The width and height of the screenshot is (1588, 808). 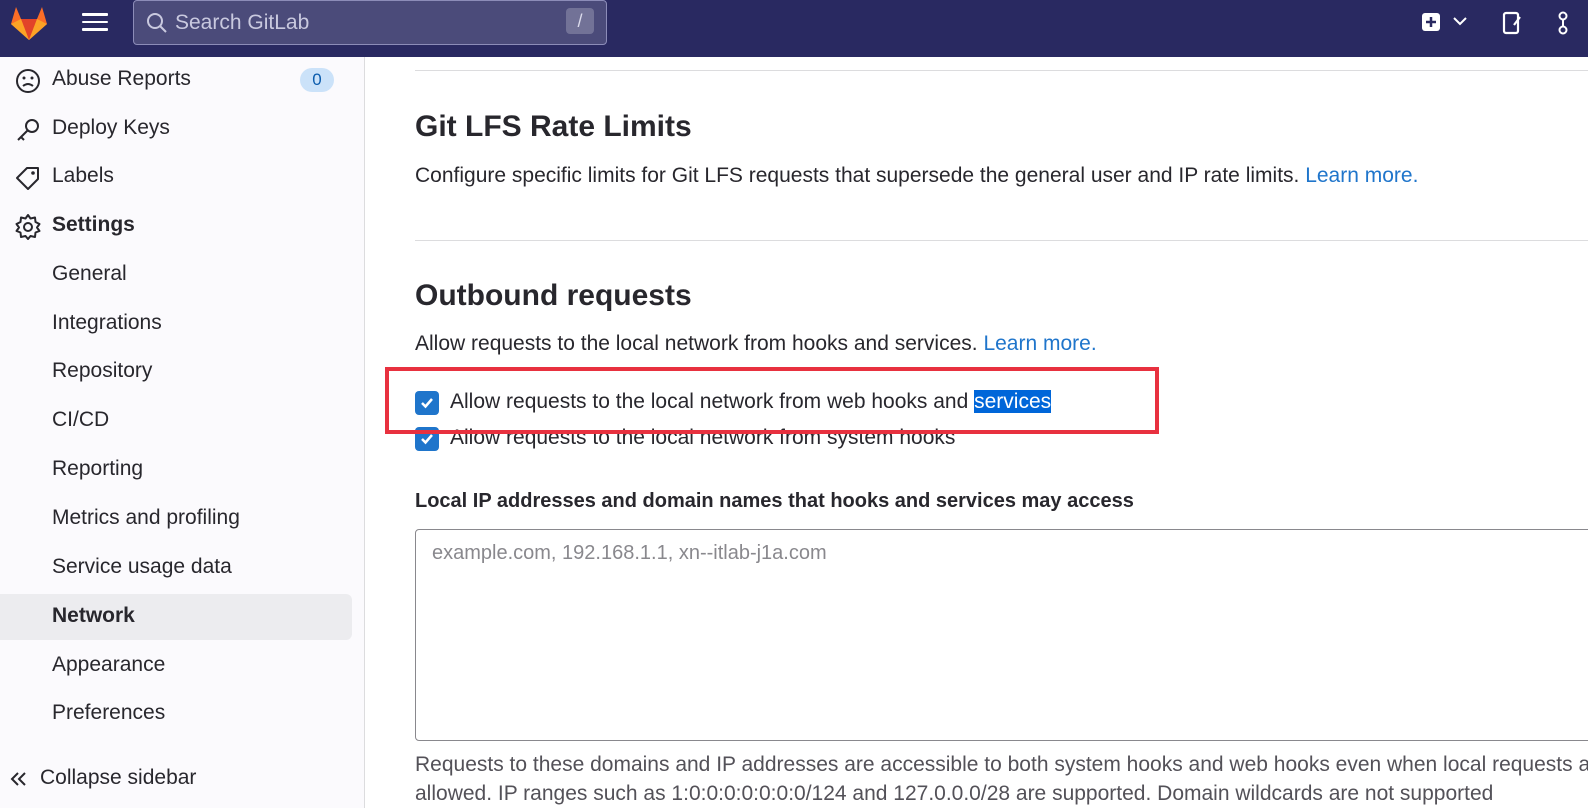 I want to click on count-badge: 0, so click(x=317, y=80).